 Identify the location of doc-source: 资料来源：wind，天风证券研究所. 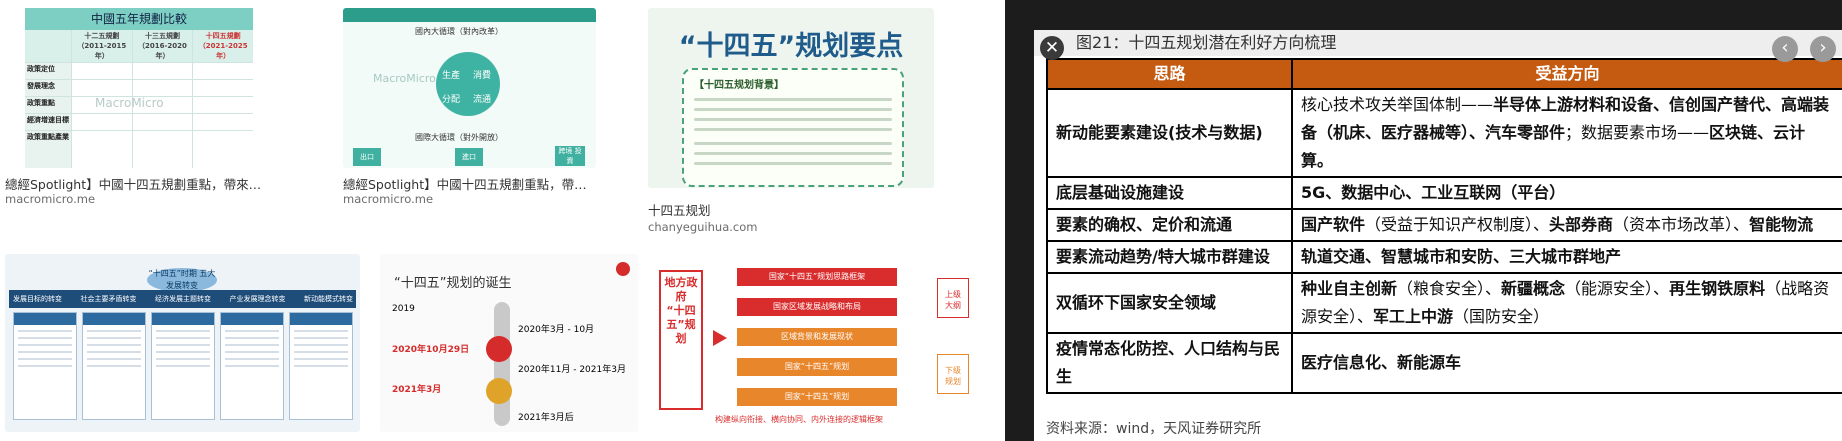
(1154, 429).